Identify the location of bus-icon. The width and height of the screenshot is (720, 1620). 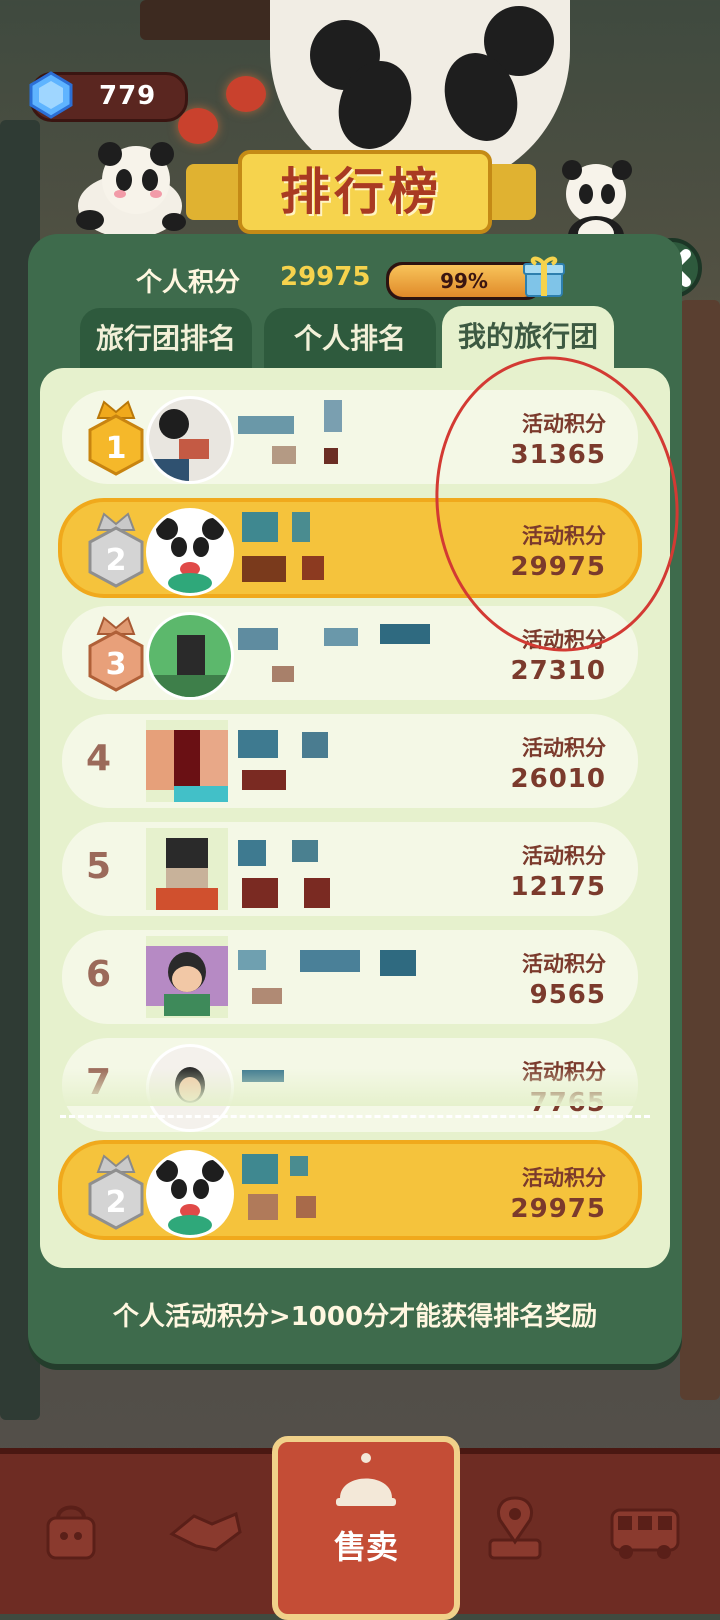
(645, 1529).